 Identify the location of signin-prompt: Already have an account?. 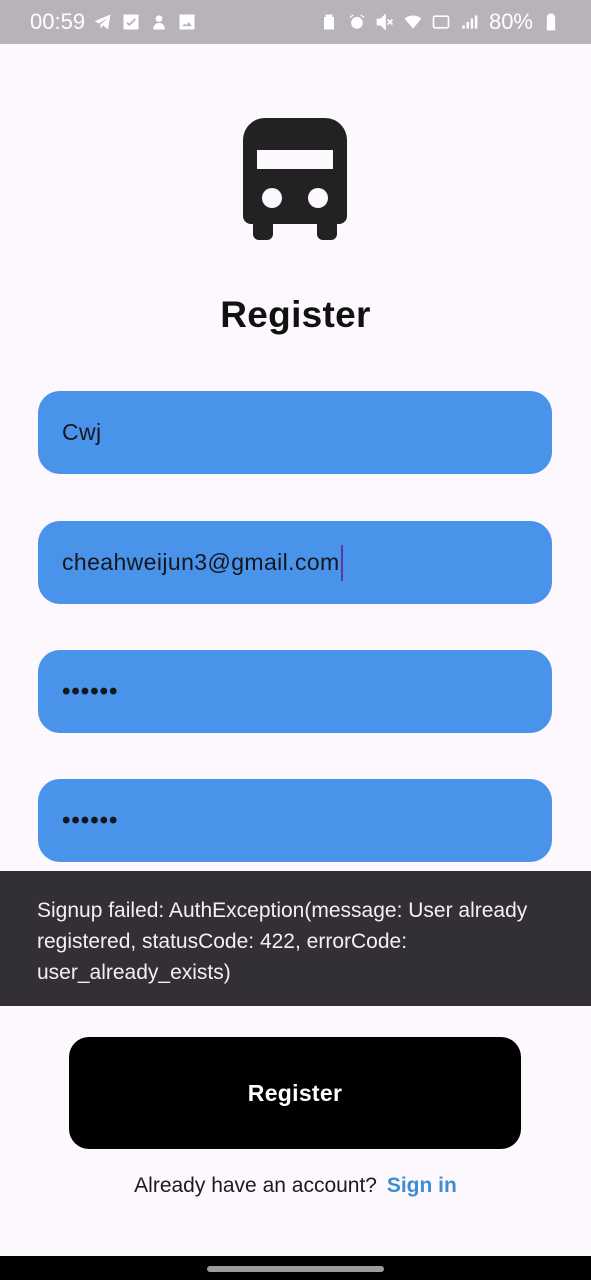
(255, 1185).